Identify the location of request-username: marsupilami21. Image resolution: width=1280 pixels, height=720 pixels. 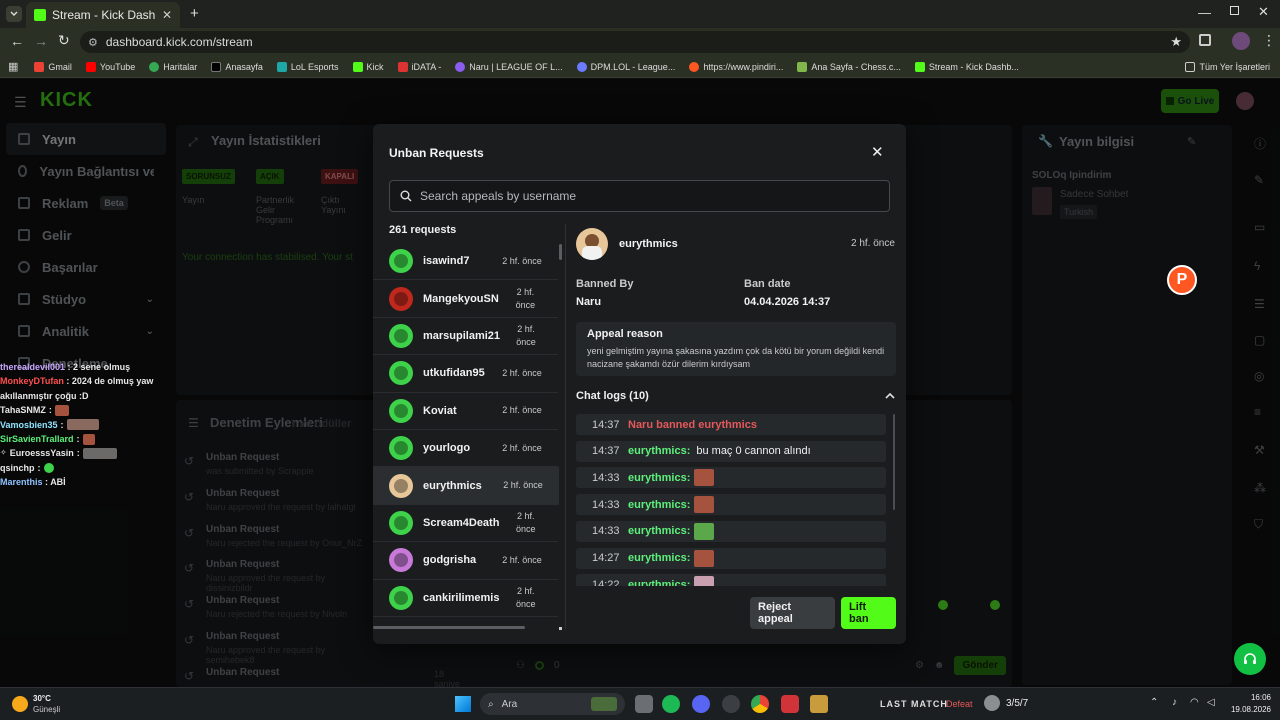
(462, 335).